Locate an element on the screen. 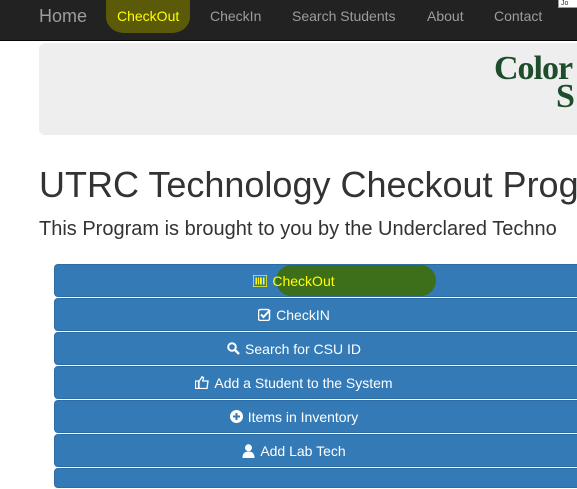 This screenshot has width=577, height=489. nav-link-contact: Contact is located at coordinates (518, 16).